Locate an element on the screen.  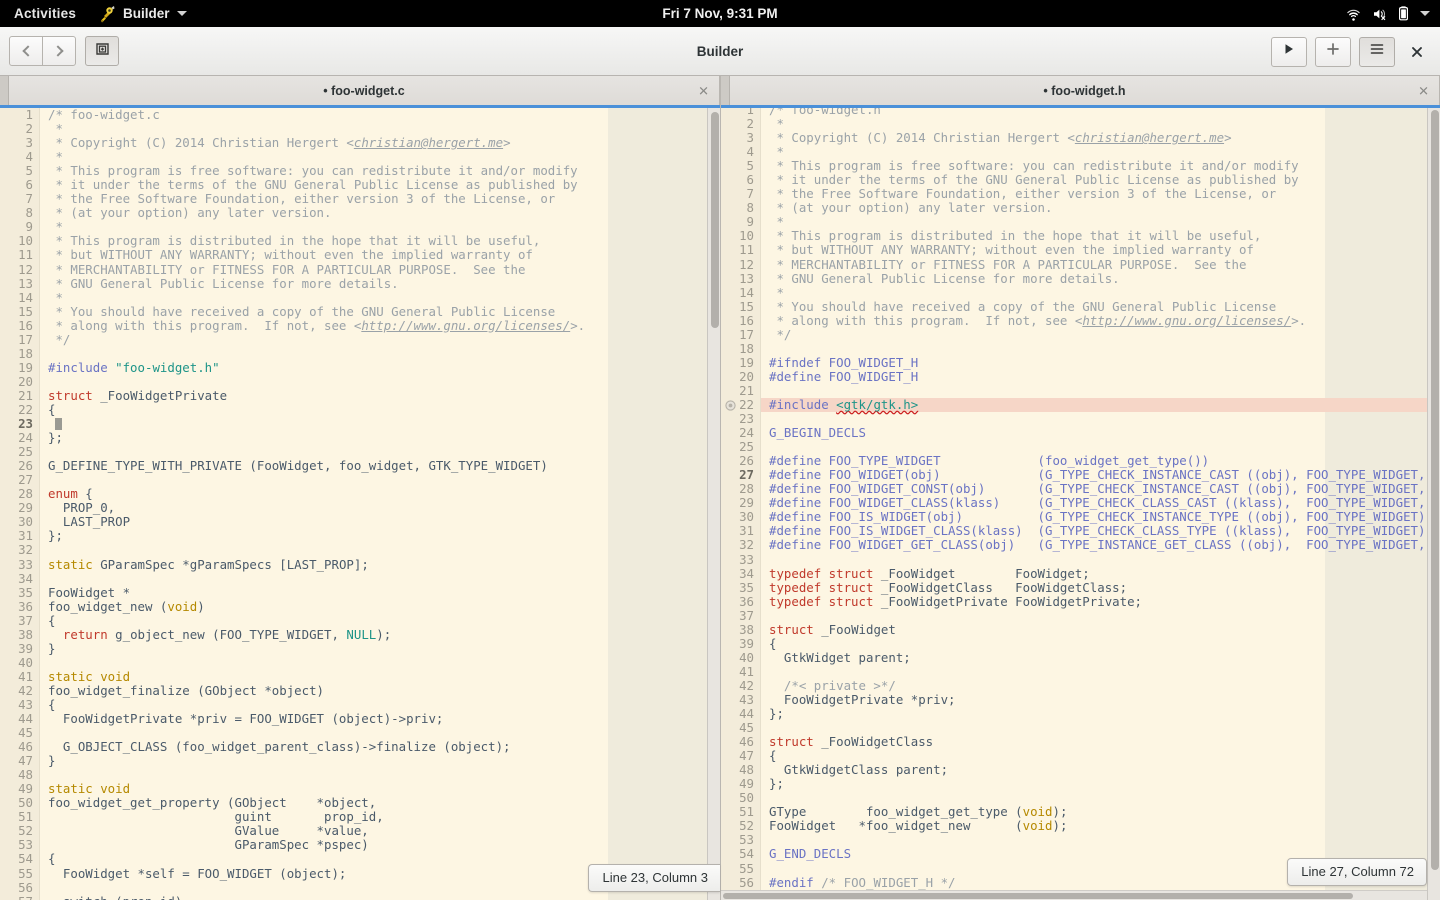
code-line: 24 G_BEGIN_DECLS is located at coordinates (1080, 433).